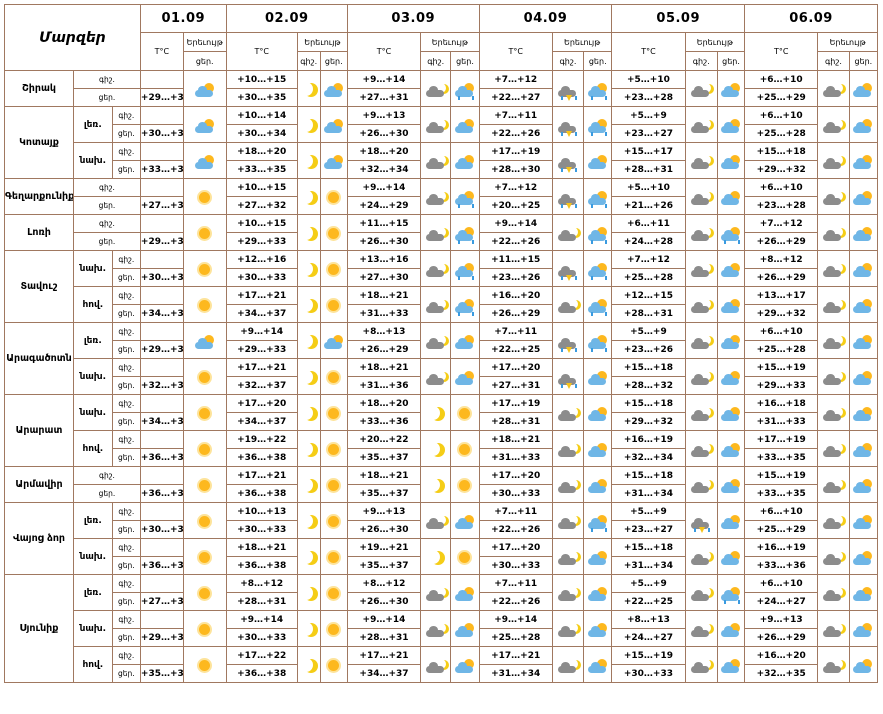 The height and width of the screenshot is (714, 883). Describe the element at coordinates (384, 205) in the screenshot. I see `day-temp: +24…+29` at that location.